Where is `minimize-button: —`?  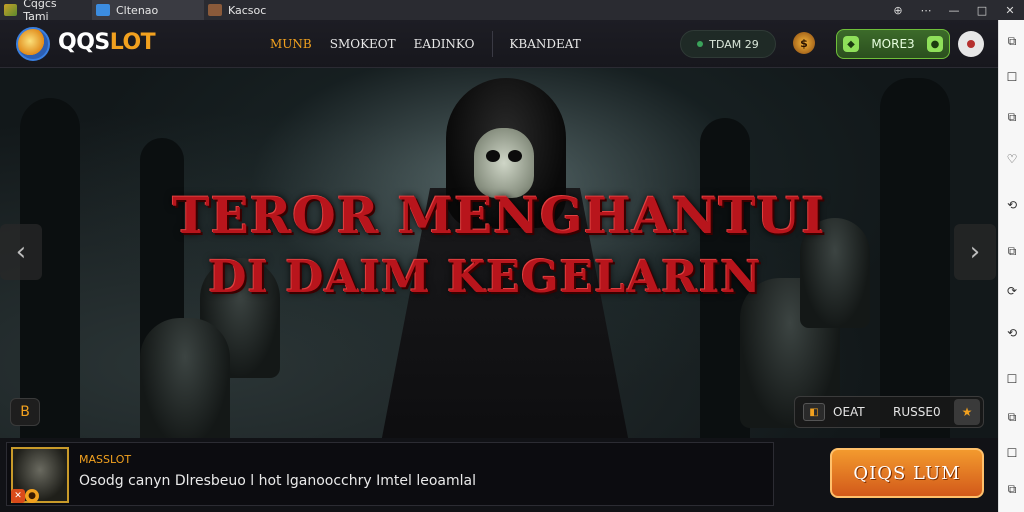 minimize-button: — is located at coordinates (954, 10).